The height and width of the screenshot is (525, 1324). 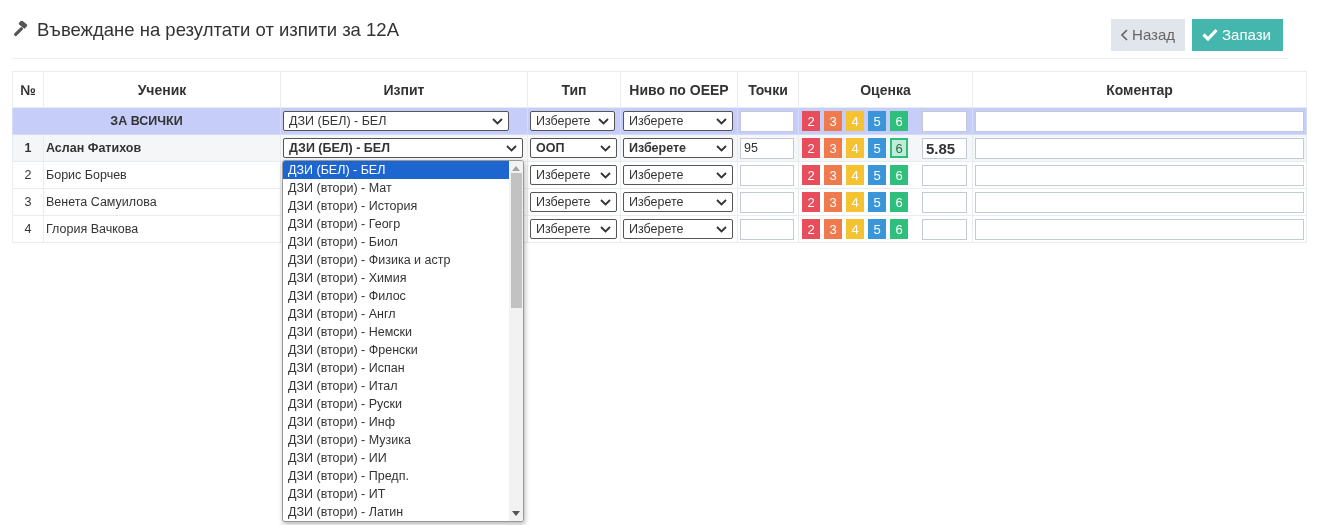 I want to click on scroll-up-icon, so click(x=516, y=168).